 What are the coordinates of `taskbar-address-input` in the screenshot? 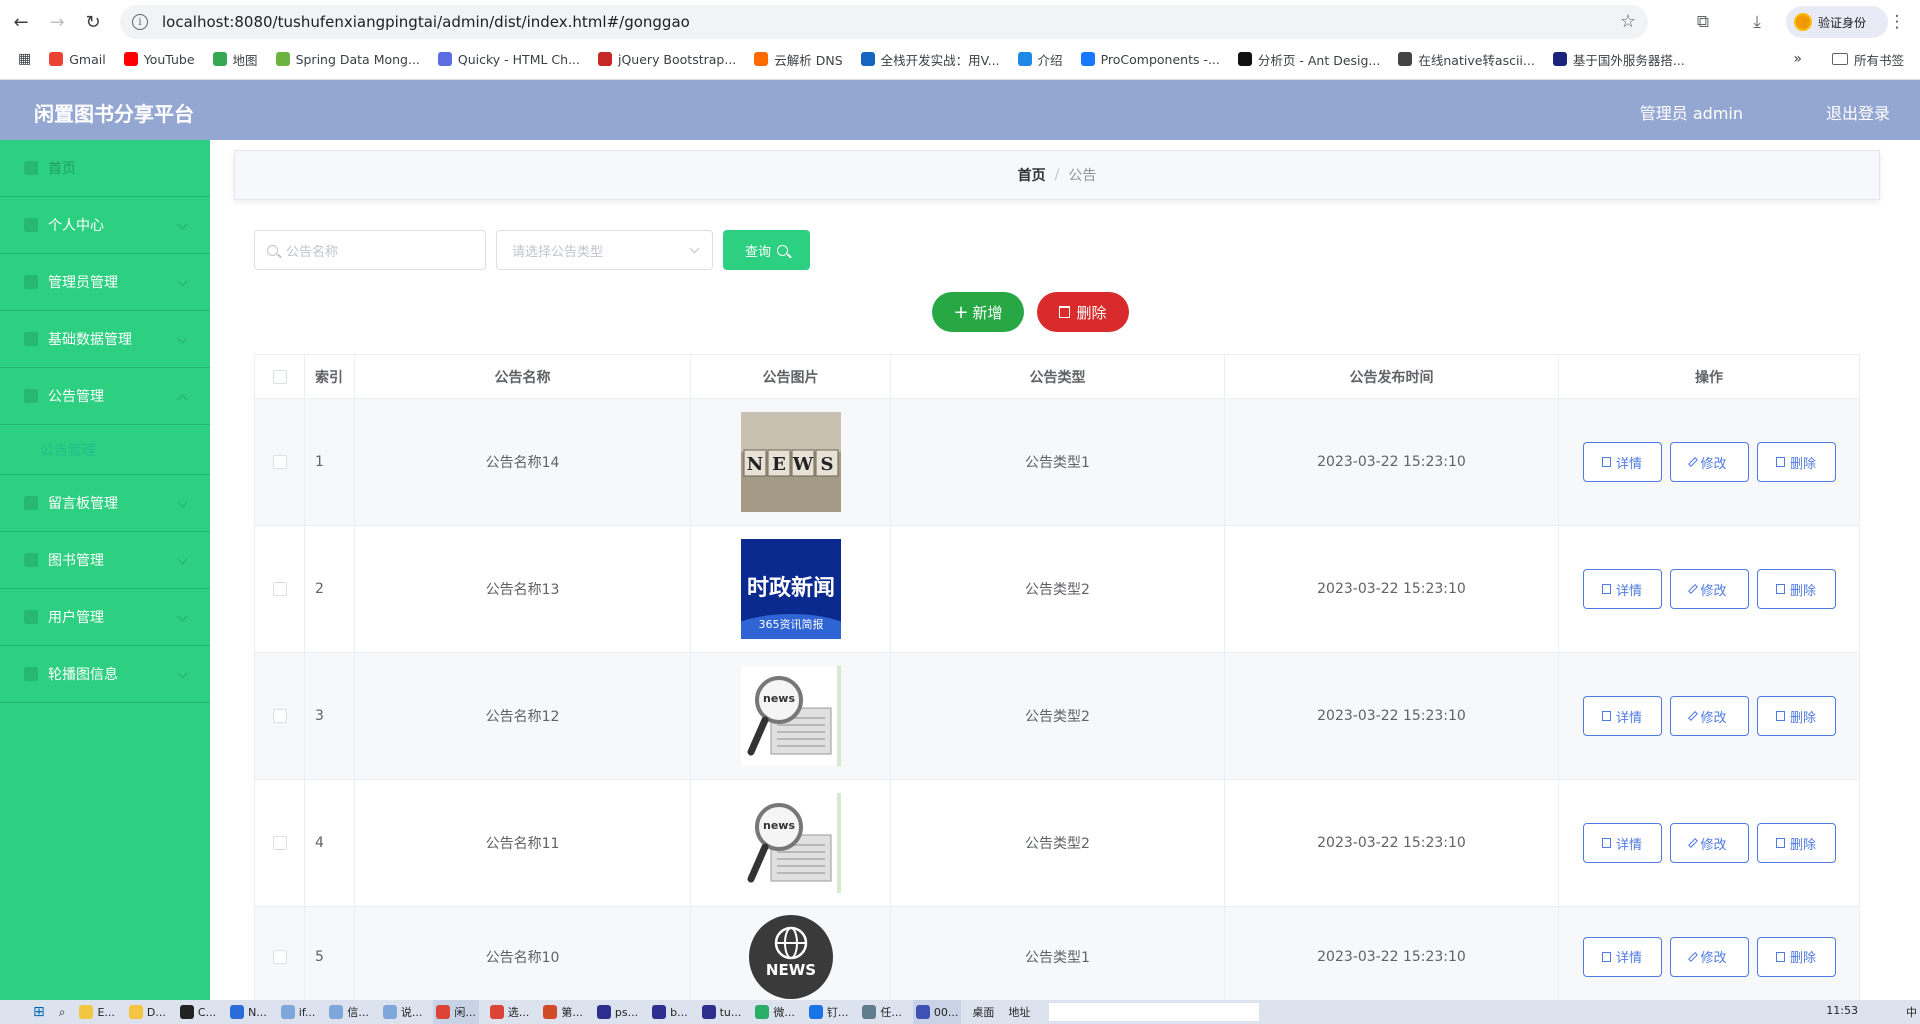 It's located at (1154, 1012).